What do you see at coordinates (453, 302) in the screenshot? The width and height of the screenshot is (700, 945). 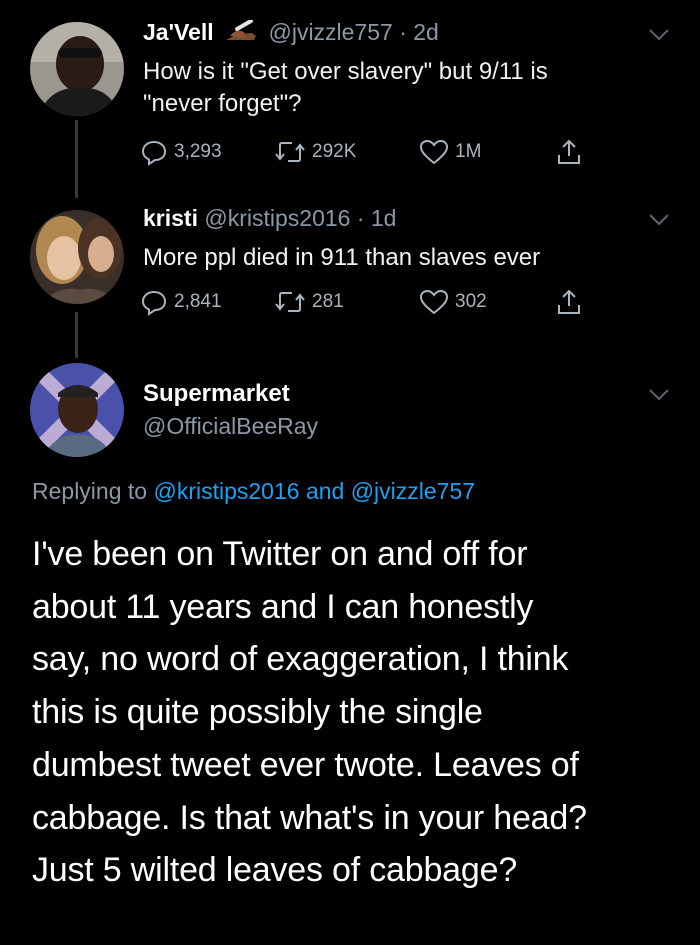 I see `like-button: 302` at bounding box center [453, 302].